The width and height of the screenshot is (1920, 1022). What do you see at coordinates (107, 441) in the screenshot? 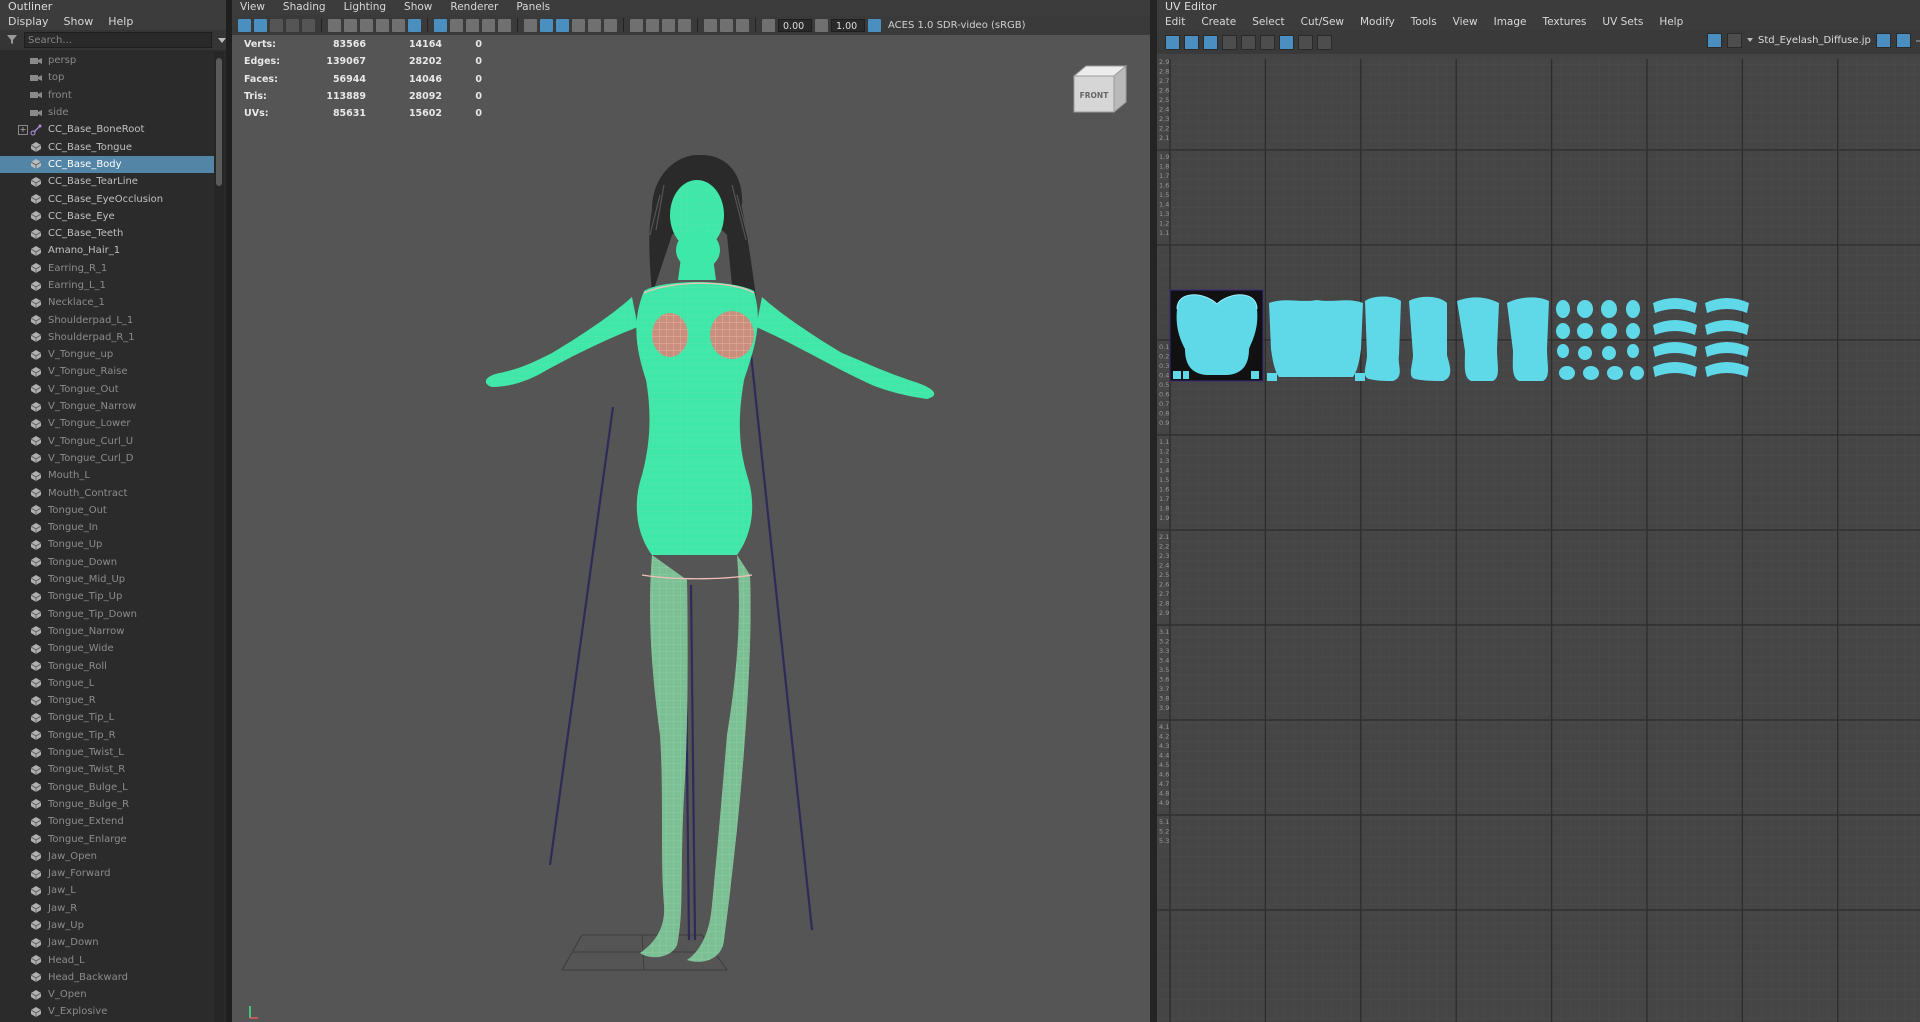
I see `outliner-item: V_Tongue_Curl_U` at bounding box center [107, 441].